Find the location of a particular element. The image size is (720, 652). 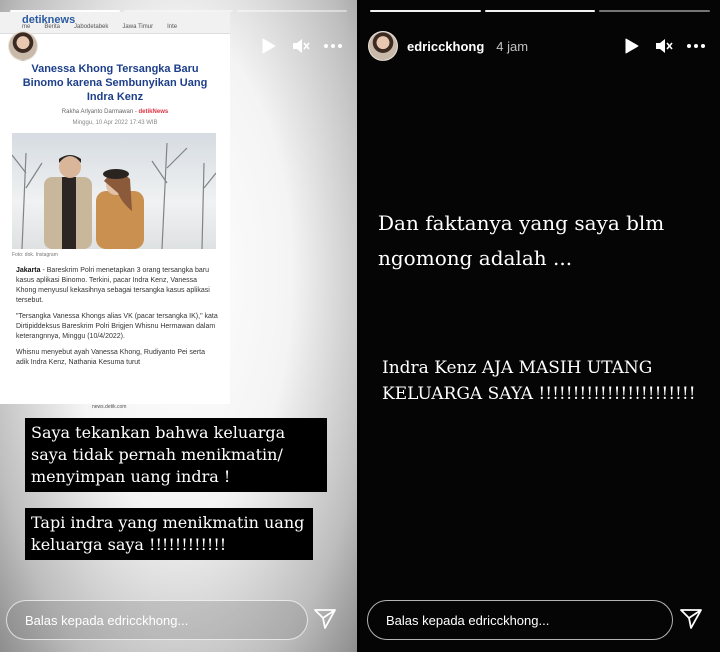

paragraph-lead: Jakarta is located at coordinates (28, 270).